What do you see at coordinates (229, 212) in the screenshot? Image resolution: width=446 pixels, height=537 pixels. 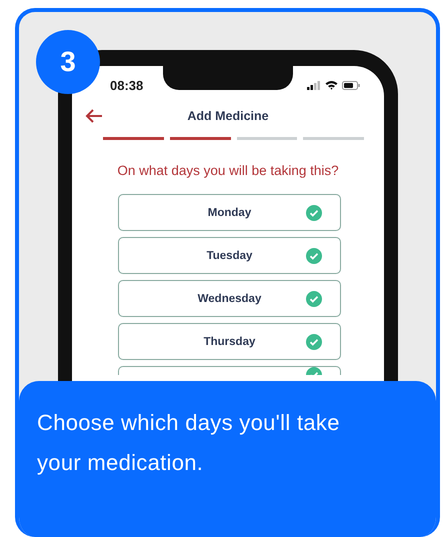 I see `day-option: Monday` at bounding box center [229, 212].